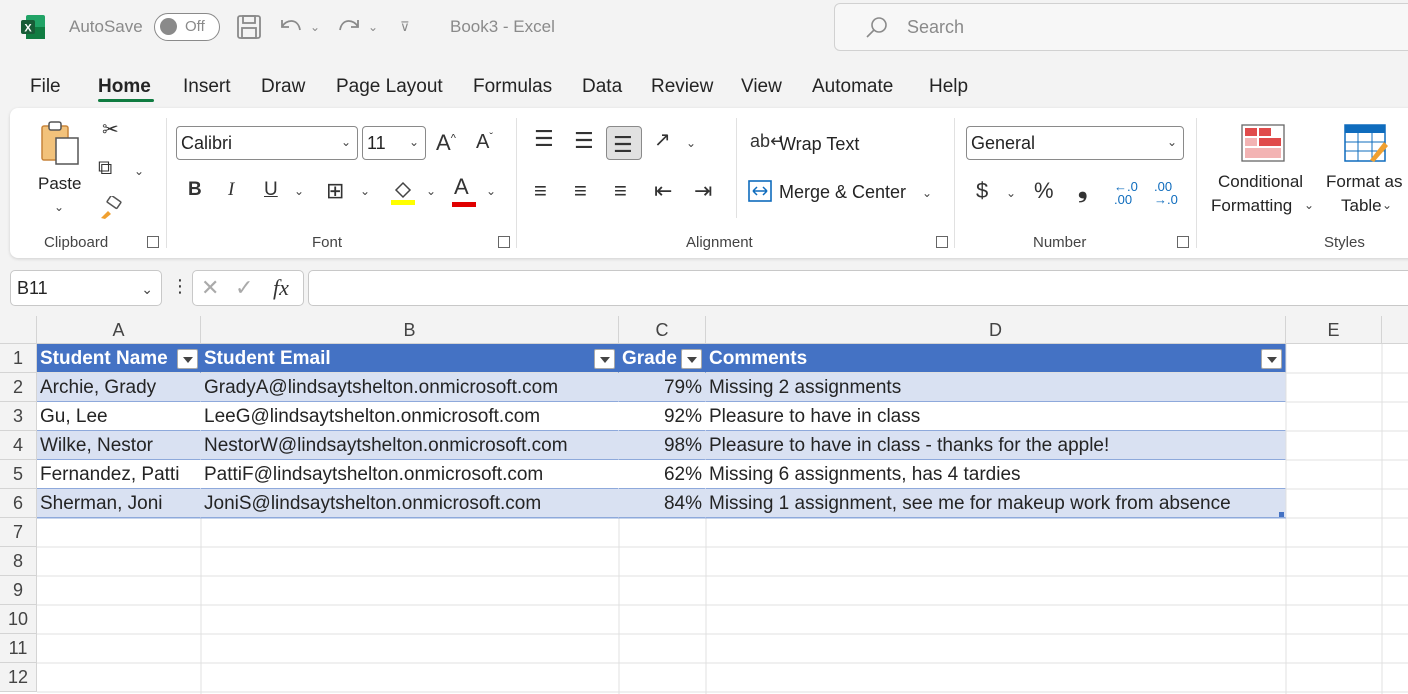 This screenshot has width=1408, height=694. Describe the element at coordinates (106, 26) in the screenshot. I see `autosave-label: AutoSave` at that location.